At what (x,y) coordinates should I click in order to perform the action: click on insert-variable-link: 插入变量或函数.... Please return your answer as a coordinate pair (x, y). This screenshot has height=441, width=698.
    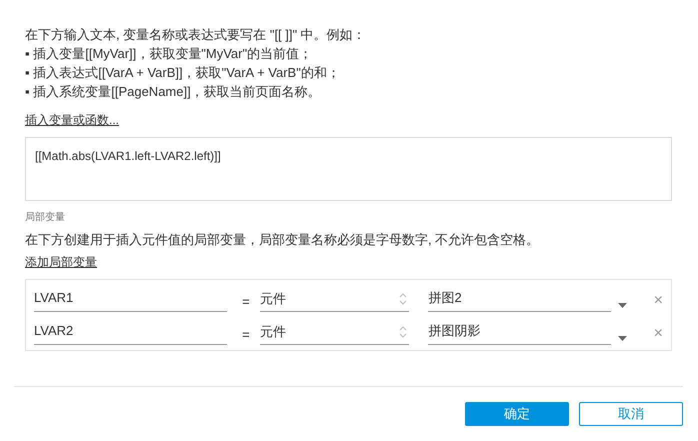
    Looking at the image, I should click on (72, 120).